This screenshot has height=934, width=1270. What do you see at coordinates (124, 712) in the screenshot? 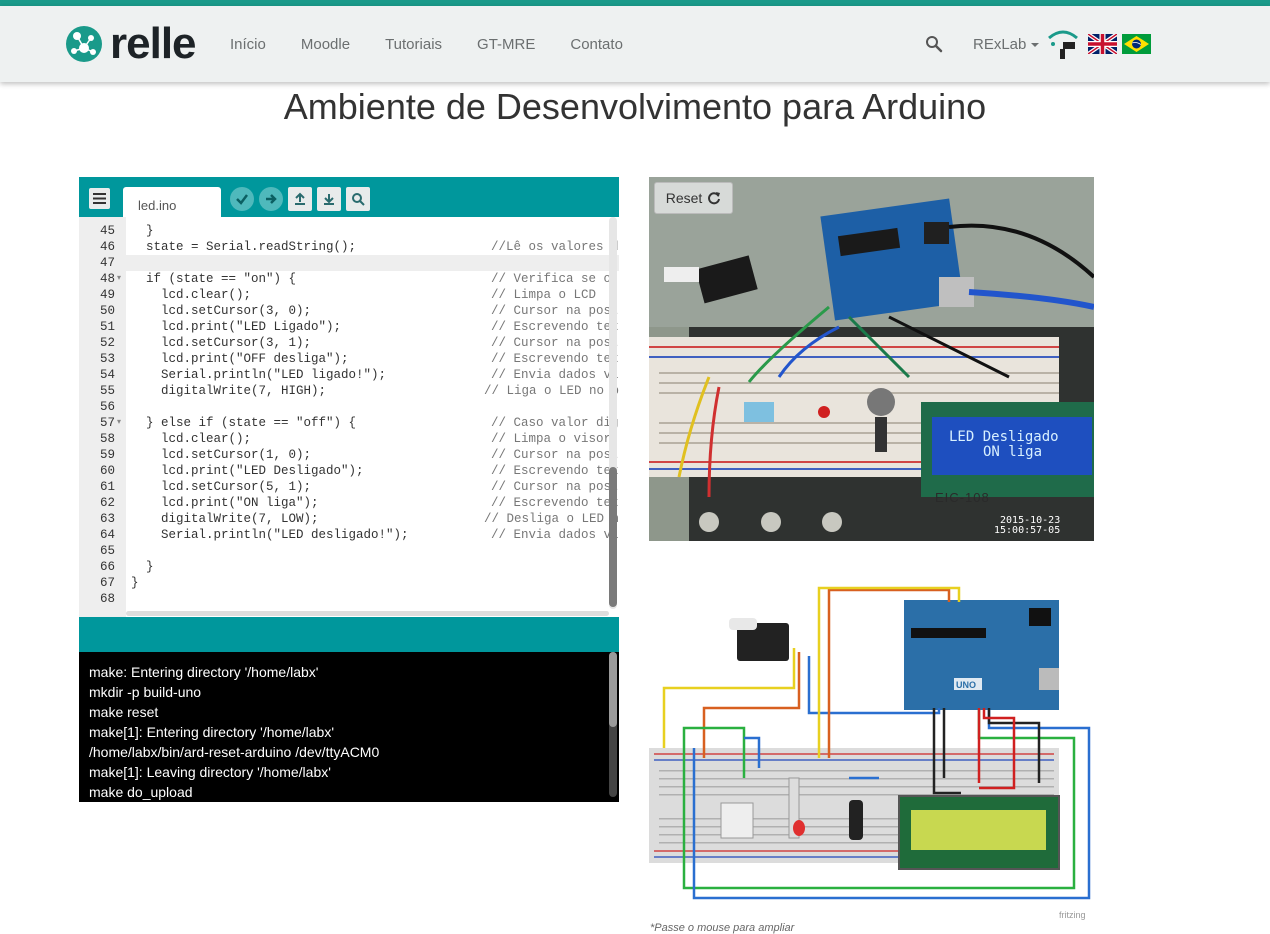
I see `console-line: make reset` at bounding box center [124, 712].